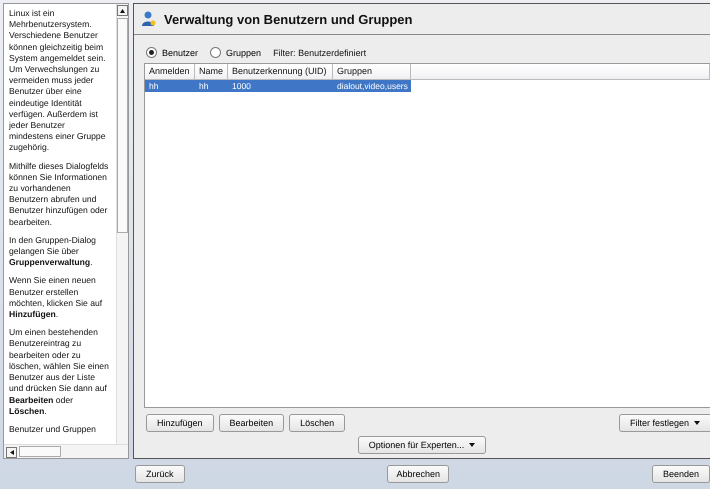  I want to click on column-header: Gruppen, so click(372, 72).